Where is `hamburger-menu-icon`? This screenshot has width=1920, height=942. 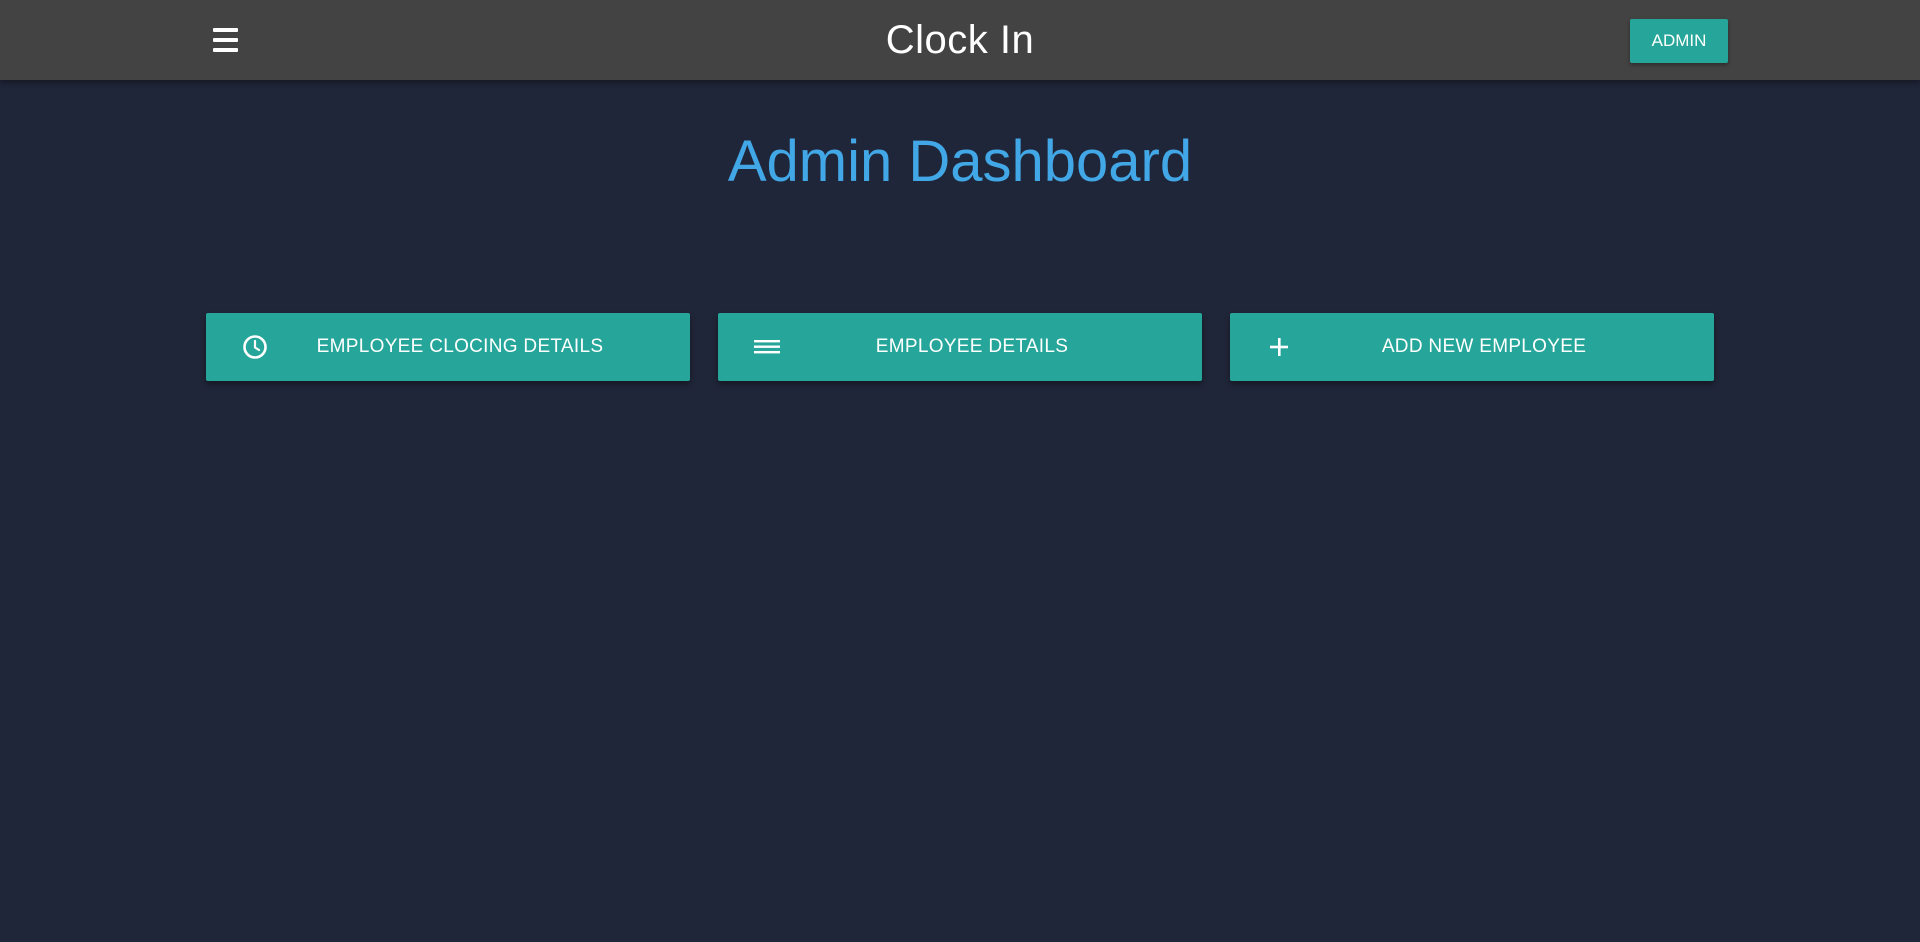
hamburger-menu-icon is located at coordinates (227, 40).